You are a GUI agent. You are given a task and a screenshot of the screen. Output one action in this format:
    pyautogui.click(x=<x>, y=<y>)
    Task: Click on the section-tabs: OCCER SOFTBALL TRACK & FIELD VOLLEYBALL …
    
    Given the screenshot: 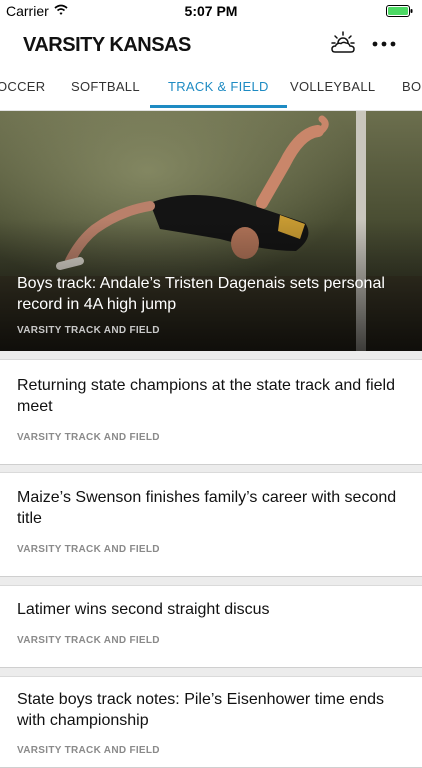 What is the action you would take?
    pyautogui.click(x=211, y=88)
    